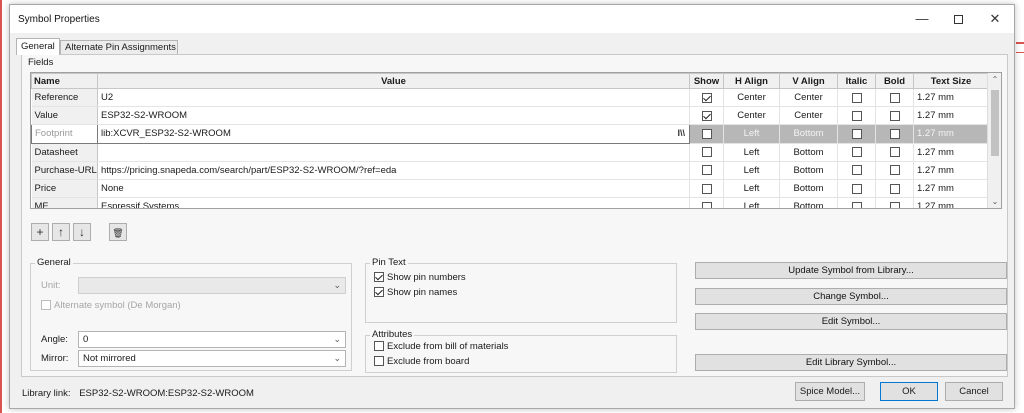 The image size is (1024, 413). Describe the element at coordinates (421, 361) in the screenshot. I see `exclude-board-checkbox: Exclude from board` at that location.